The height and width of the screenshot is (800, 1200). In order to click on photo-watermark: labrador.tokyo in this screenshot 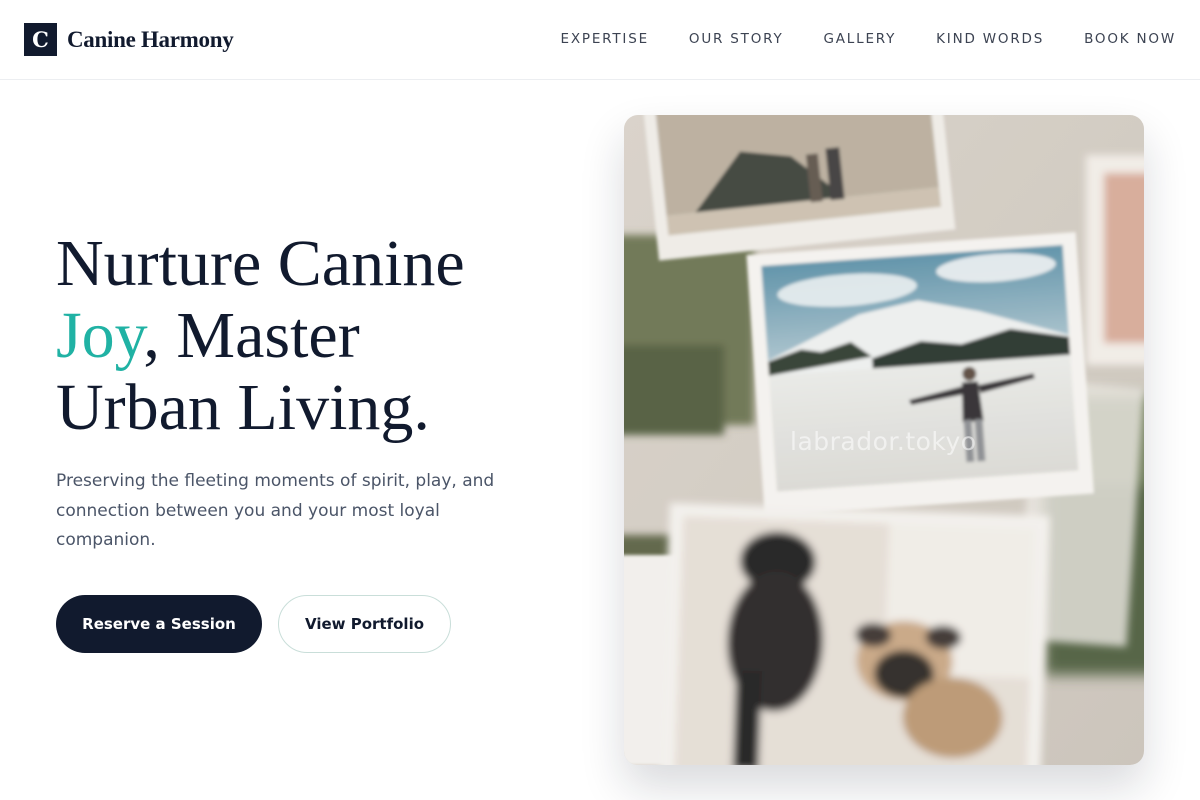, I will do `click(883, 441)`.